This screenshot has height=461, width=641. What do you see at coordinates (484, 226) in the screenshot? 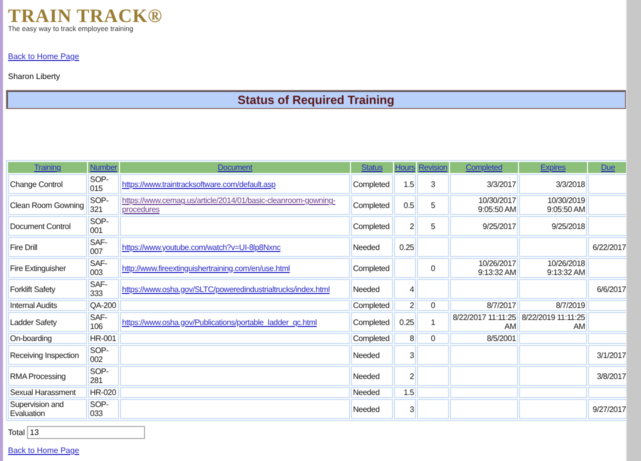
I see `completed-cell: 9/25/2017` at bounding box center [484, 226].